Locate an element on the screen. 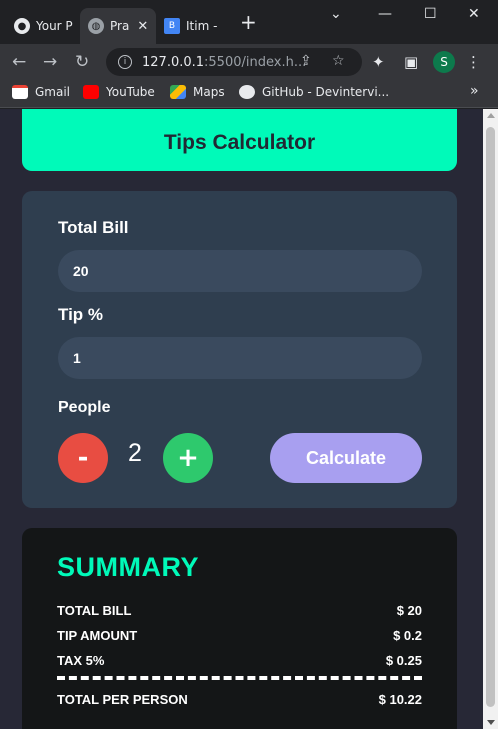  bookmark-label: Maps is located at coordinates (209, 92).